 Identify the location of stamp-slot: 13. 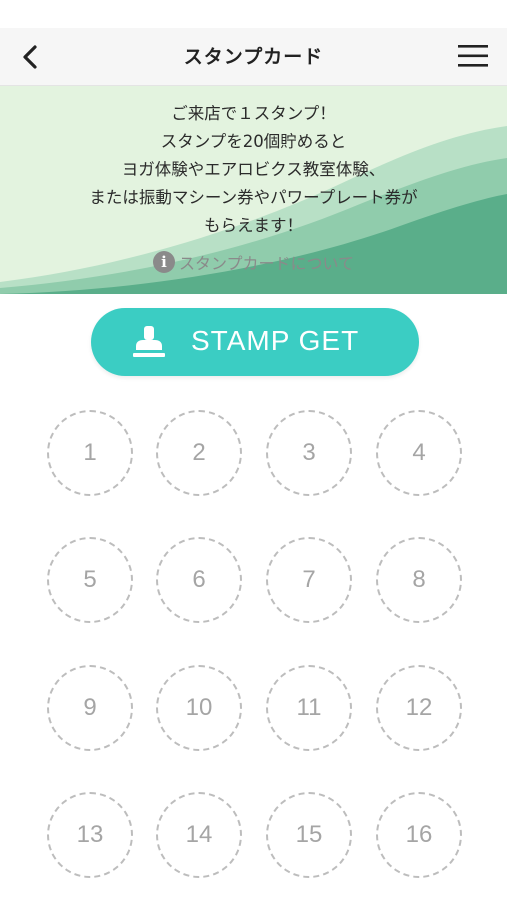
(90, 835).